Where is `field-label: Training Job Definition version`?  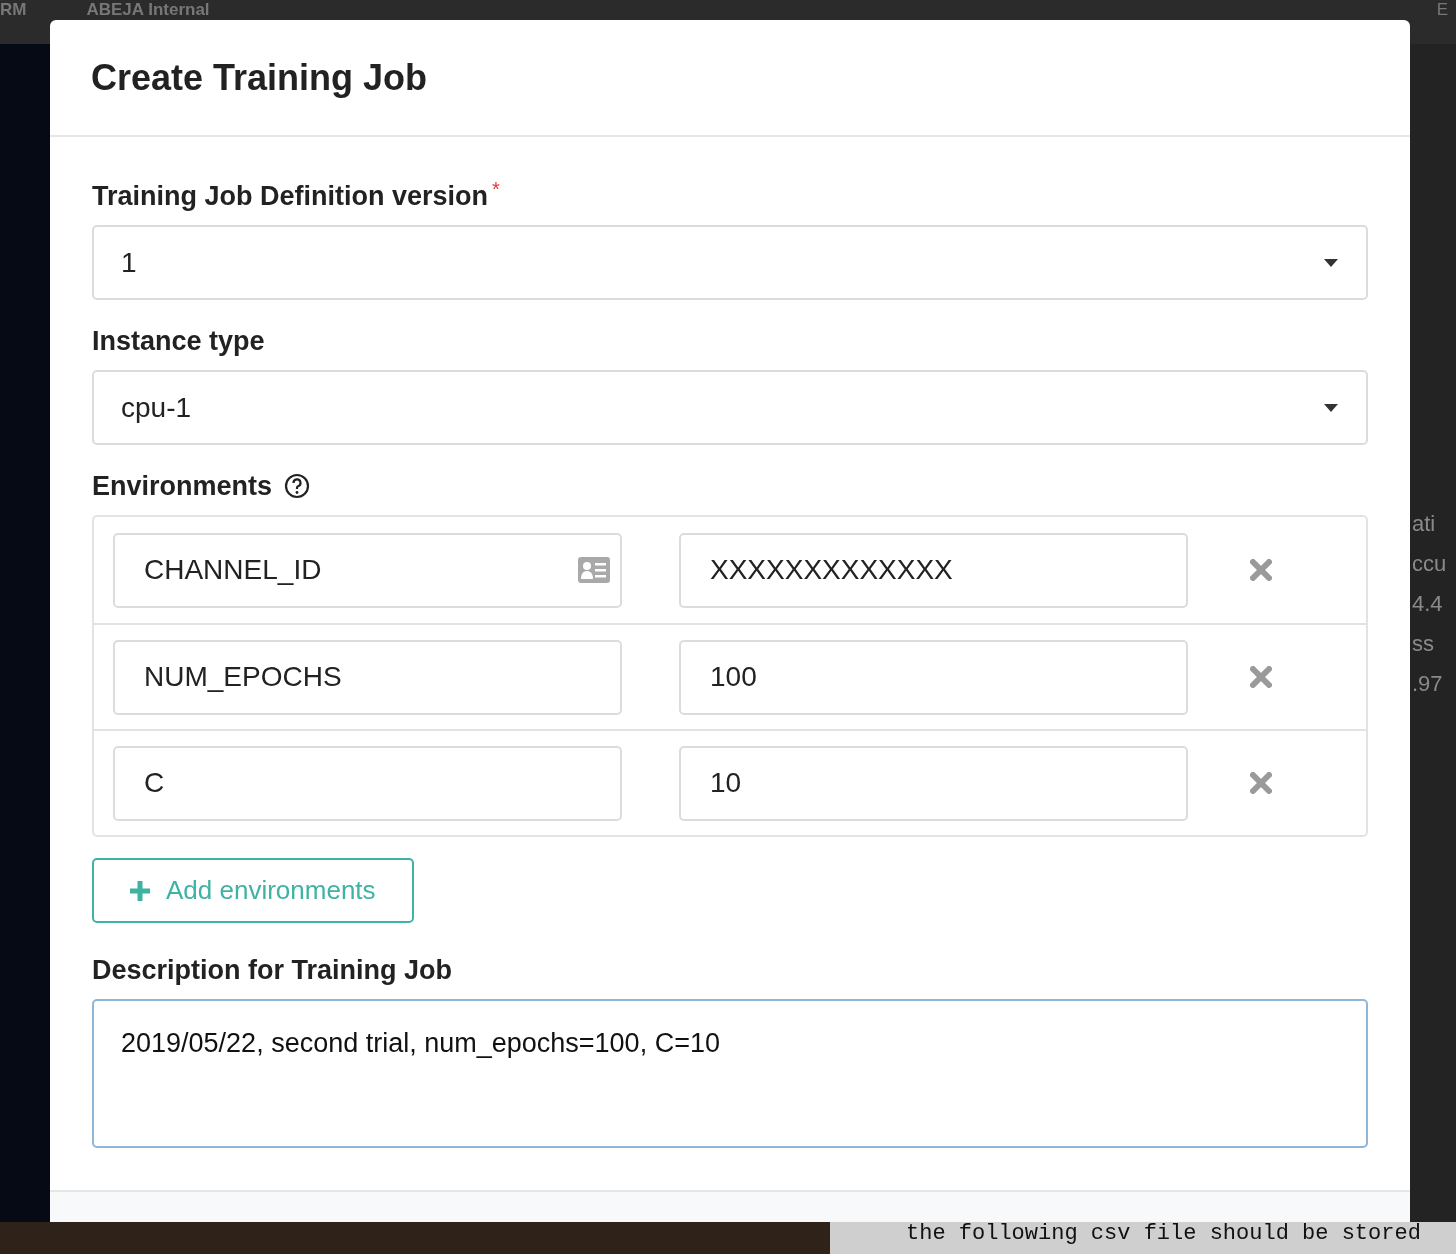
field-label: Training Job Definition version is located at coordinates (290, 196).